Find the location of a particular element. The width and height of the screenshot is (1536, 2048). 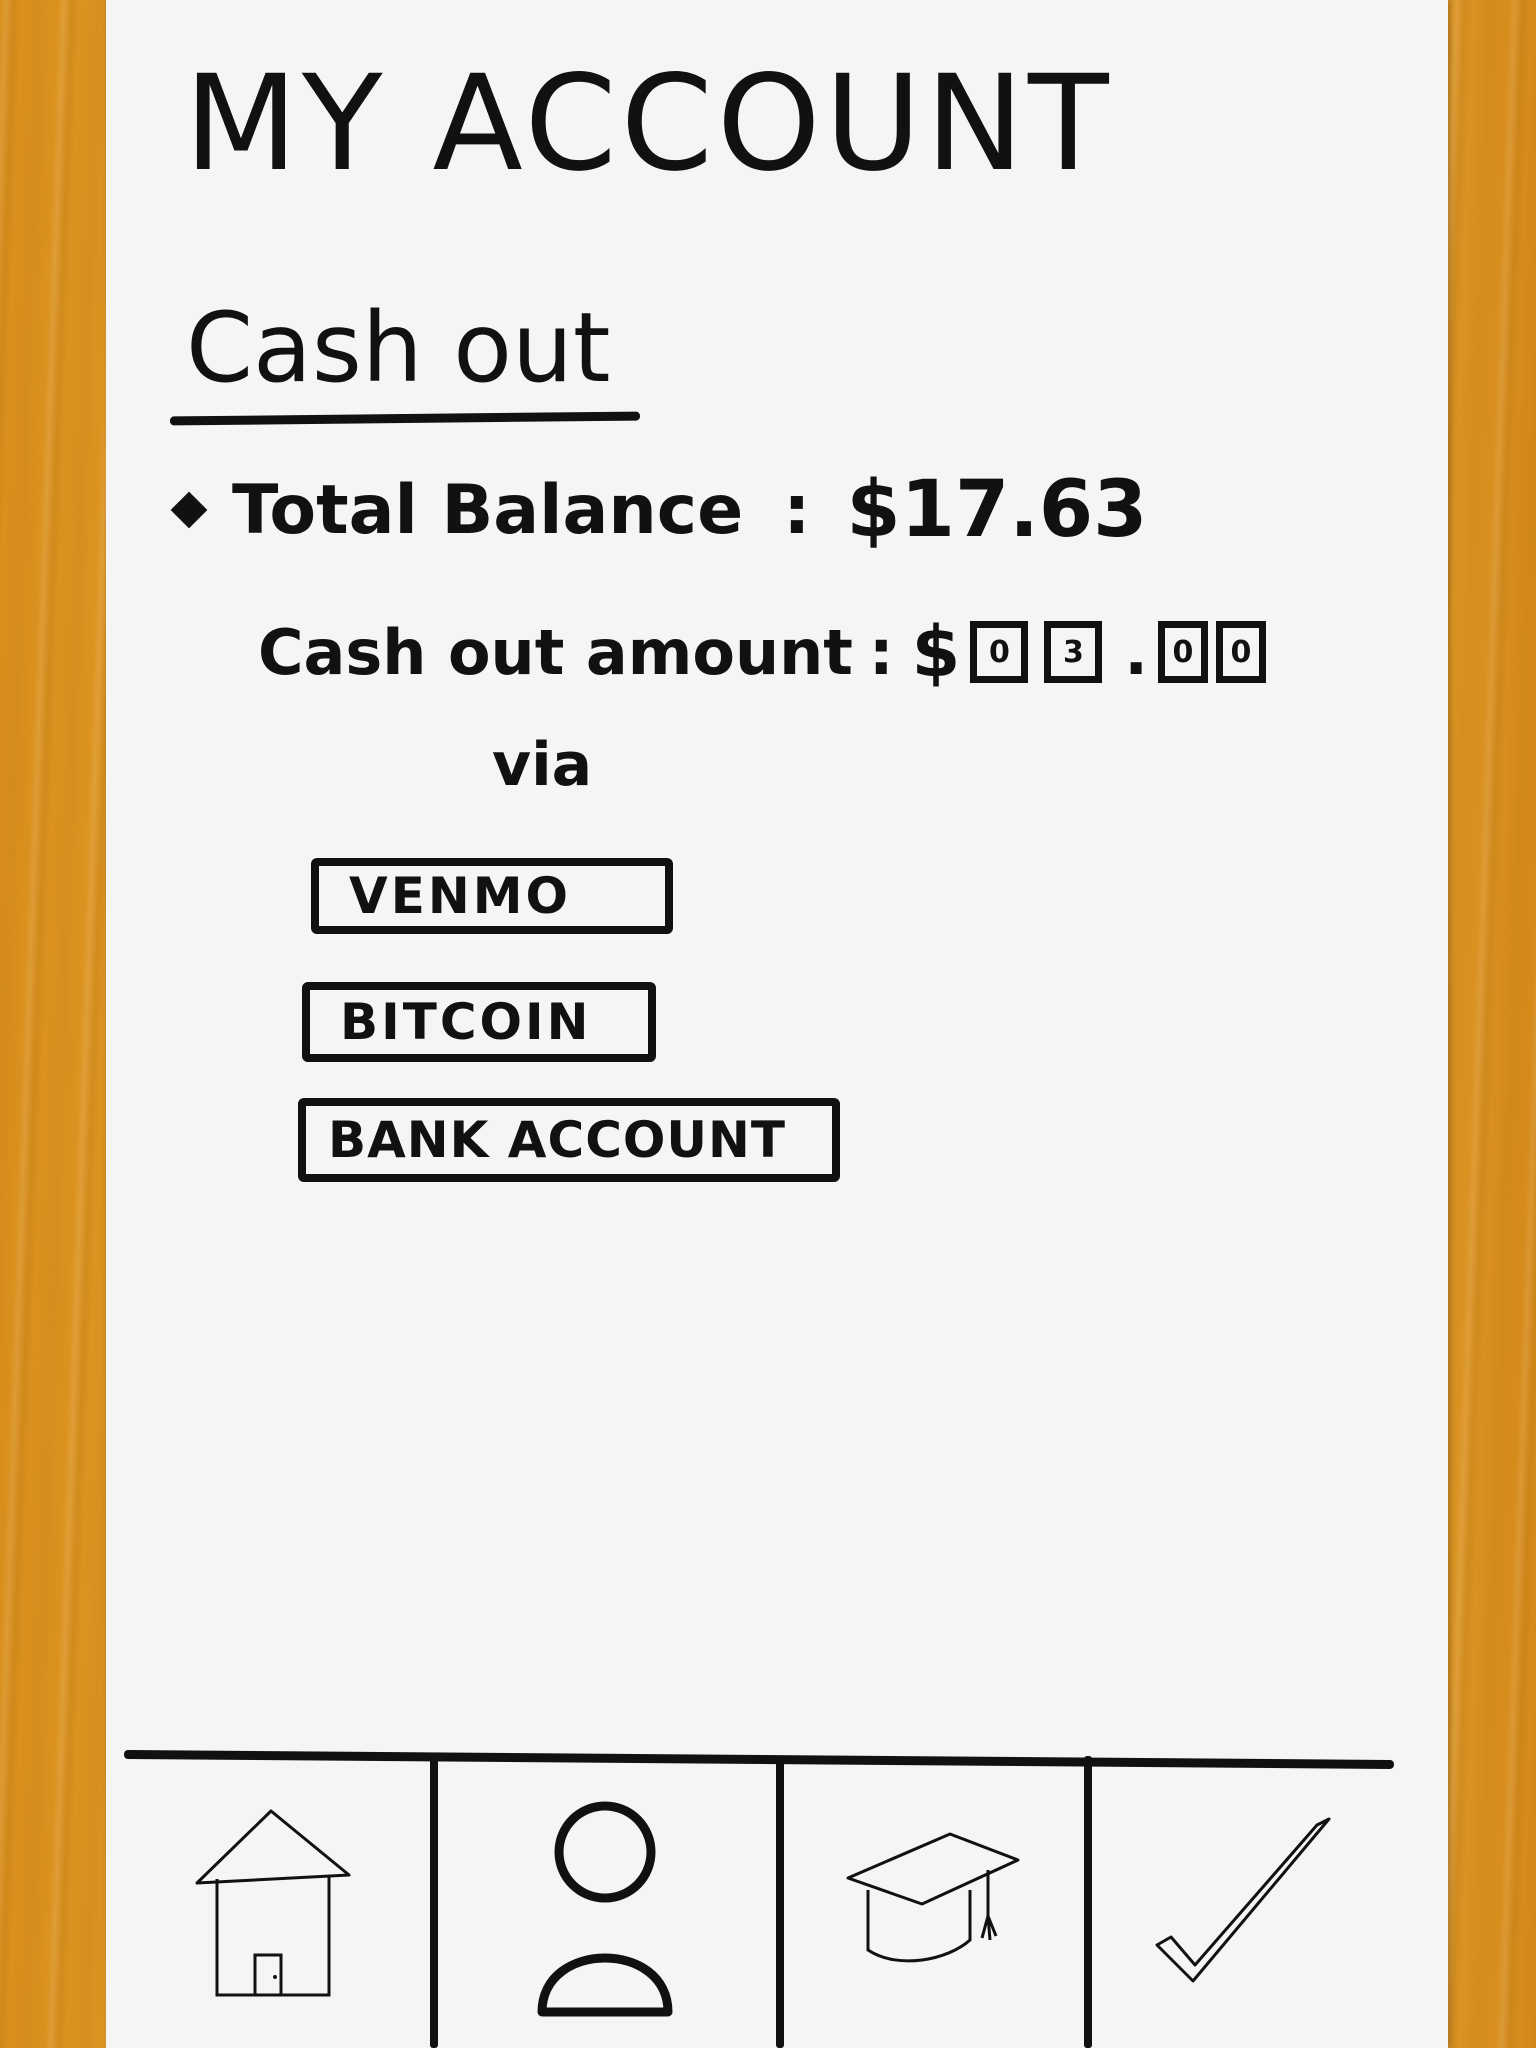

decimal-point: . is located at coordinates (1136, 652).